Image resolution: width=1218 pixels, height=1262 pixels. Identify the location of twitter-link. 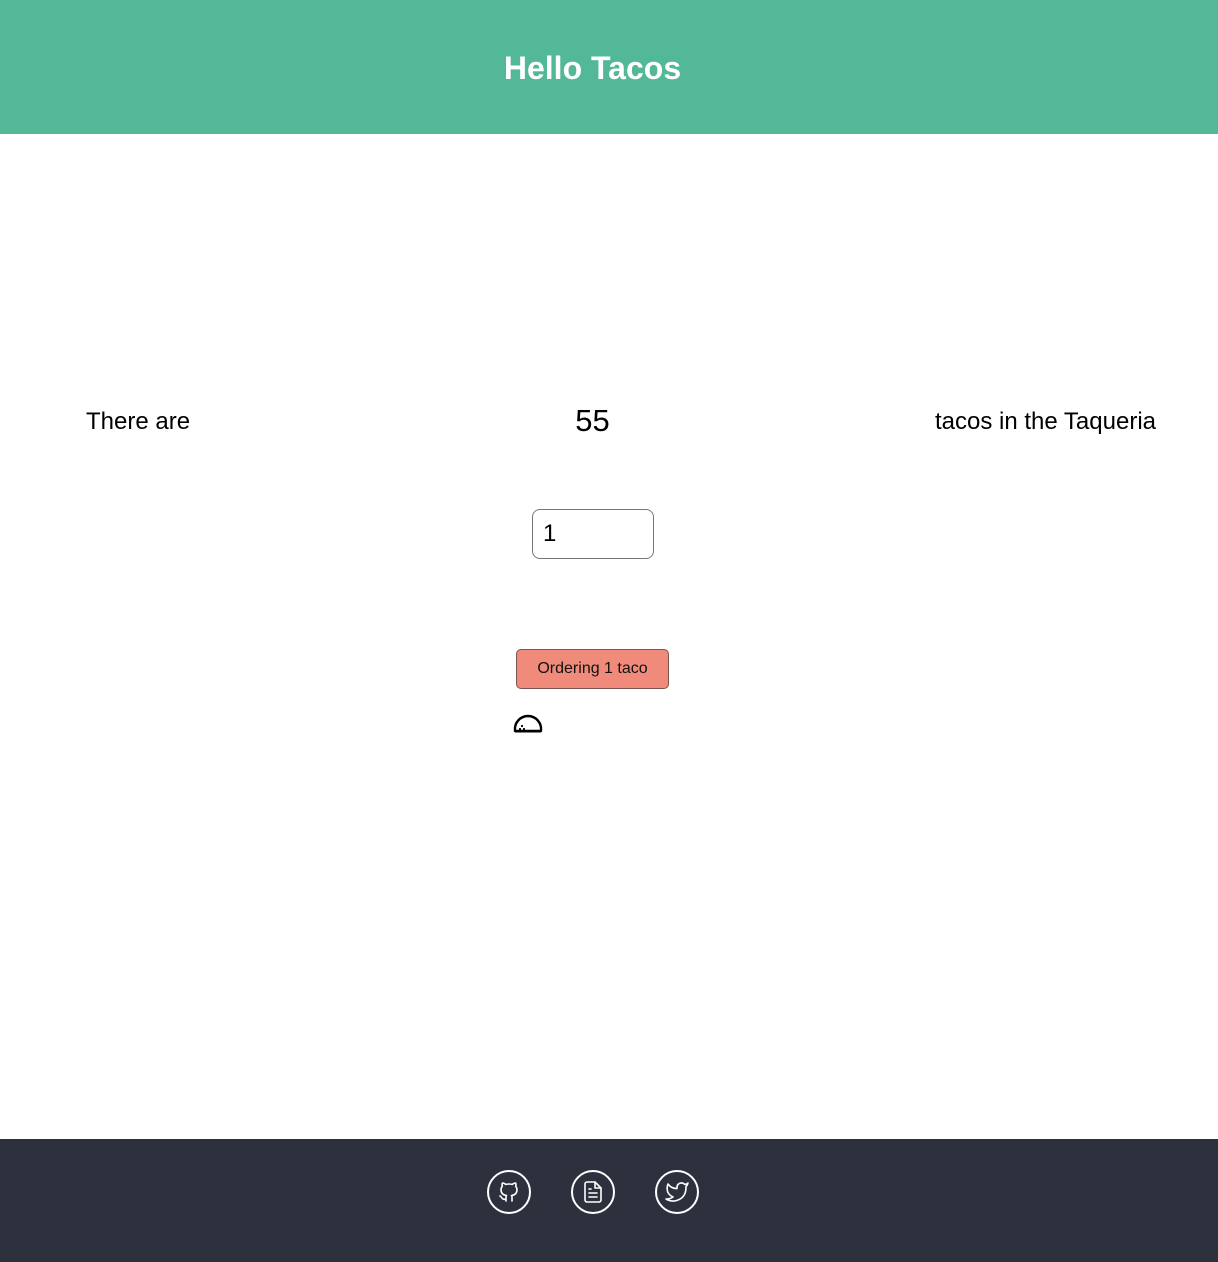
(677, 1192).